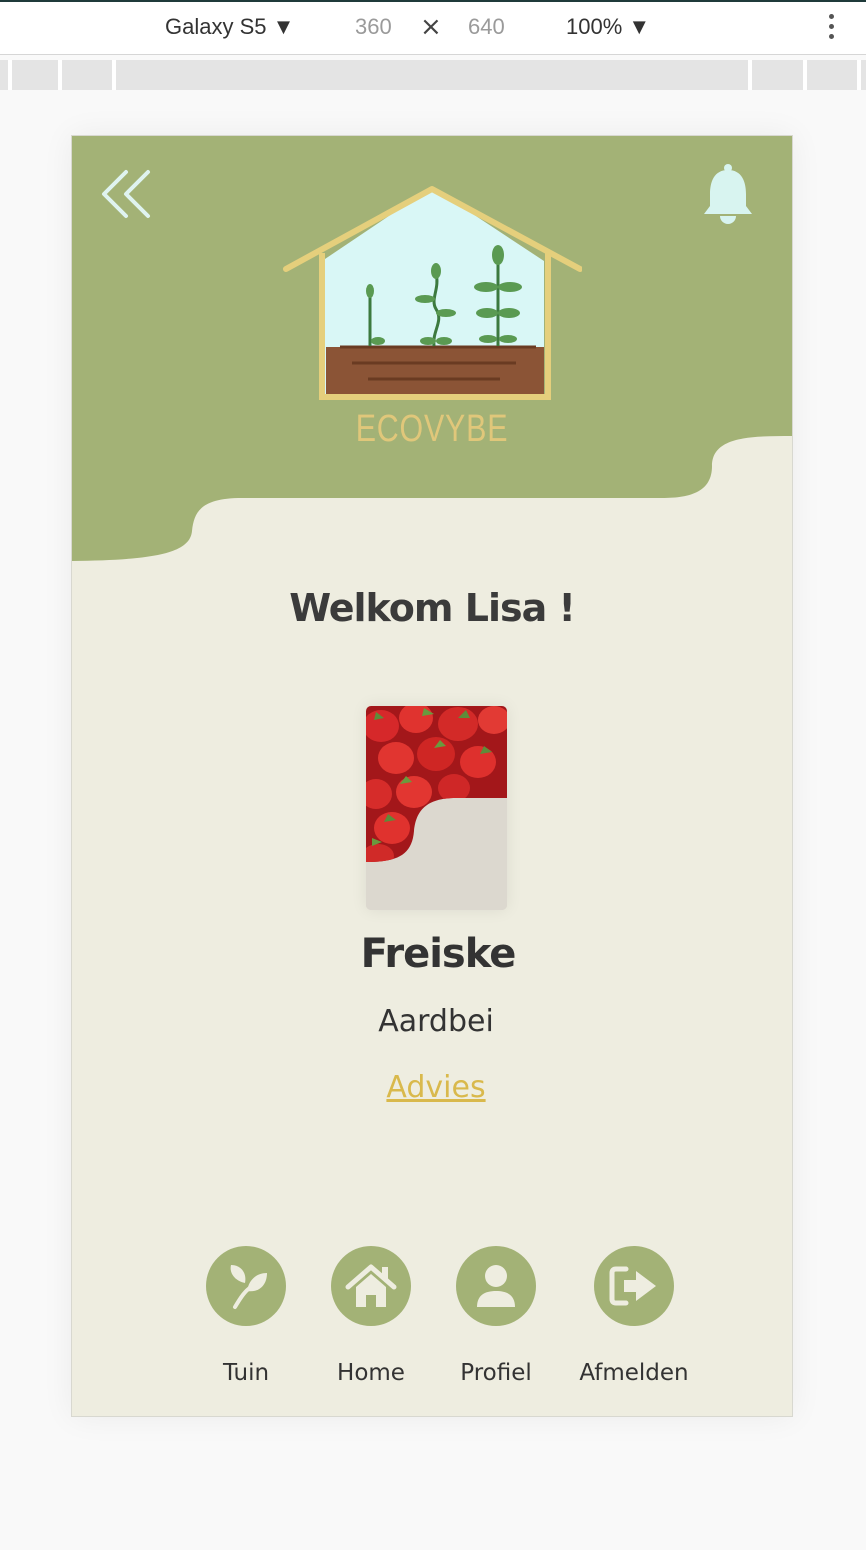  Describe the element at coordinates (246, 1373) in the screenshot. I see `nav-label-tuin: Tuin` at that location.